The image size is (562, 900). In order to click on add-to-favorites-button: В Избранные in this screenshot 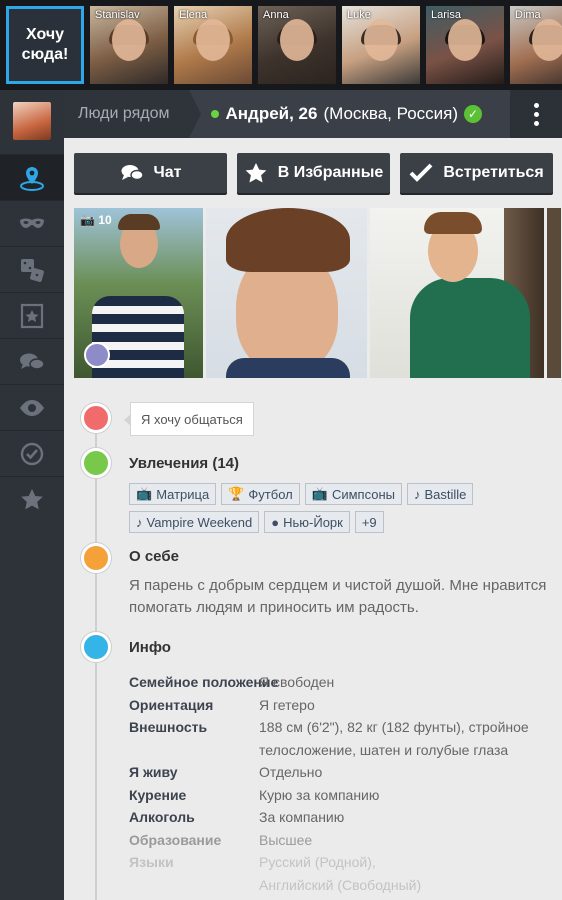, I will do `click(313, 173)`.